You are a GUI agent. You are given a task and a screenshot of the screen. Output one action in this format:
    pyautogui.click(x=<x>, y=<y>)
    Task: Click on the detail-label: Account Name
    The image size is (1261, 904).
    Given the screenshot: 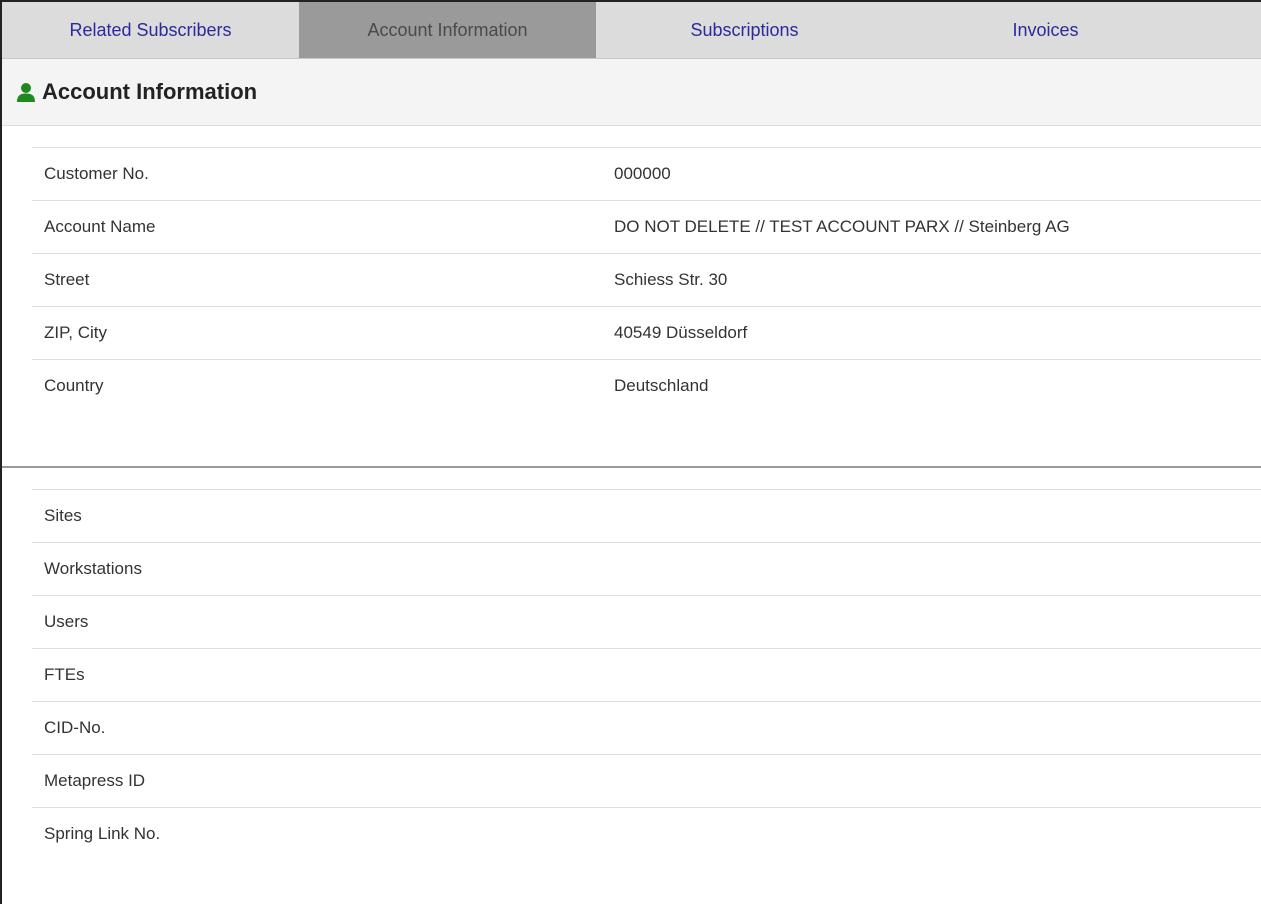 What is the action you would take?
    pyautogui.click(x=100, y=226)
    